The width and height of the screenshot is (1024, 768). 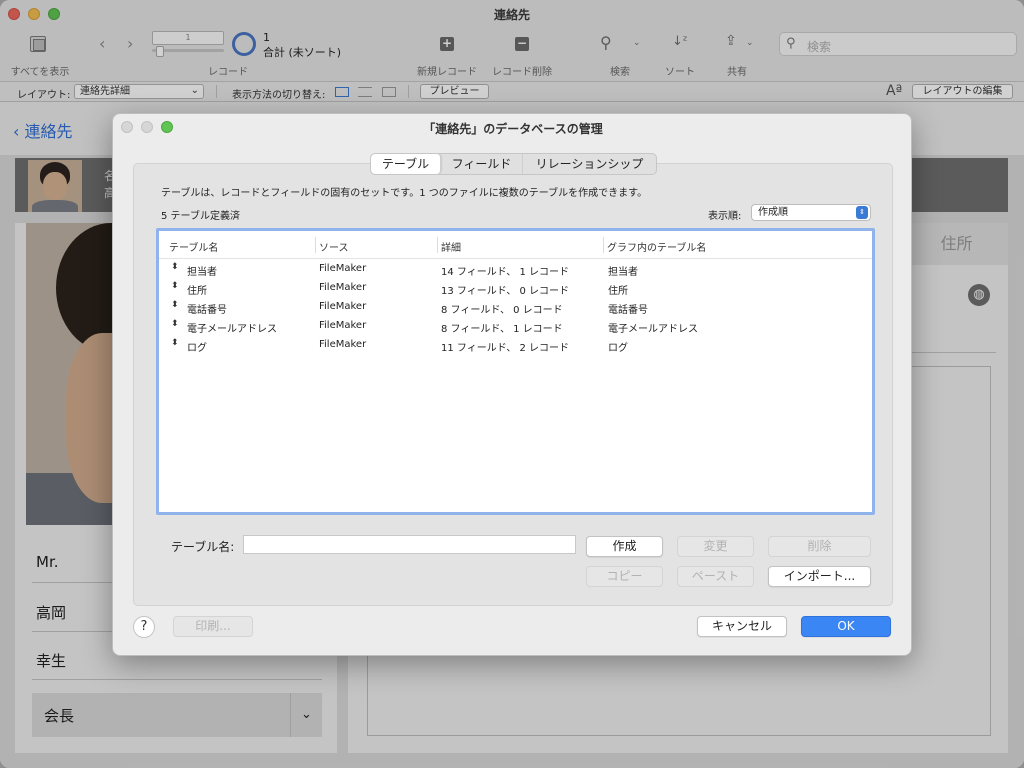 I want to click on updown-chevron-icon: ⇕, so click(x=862, y=212).